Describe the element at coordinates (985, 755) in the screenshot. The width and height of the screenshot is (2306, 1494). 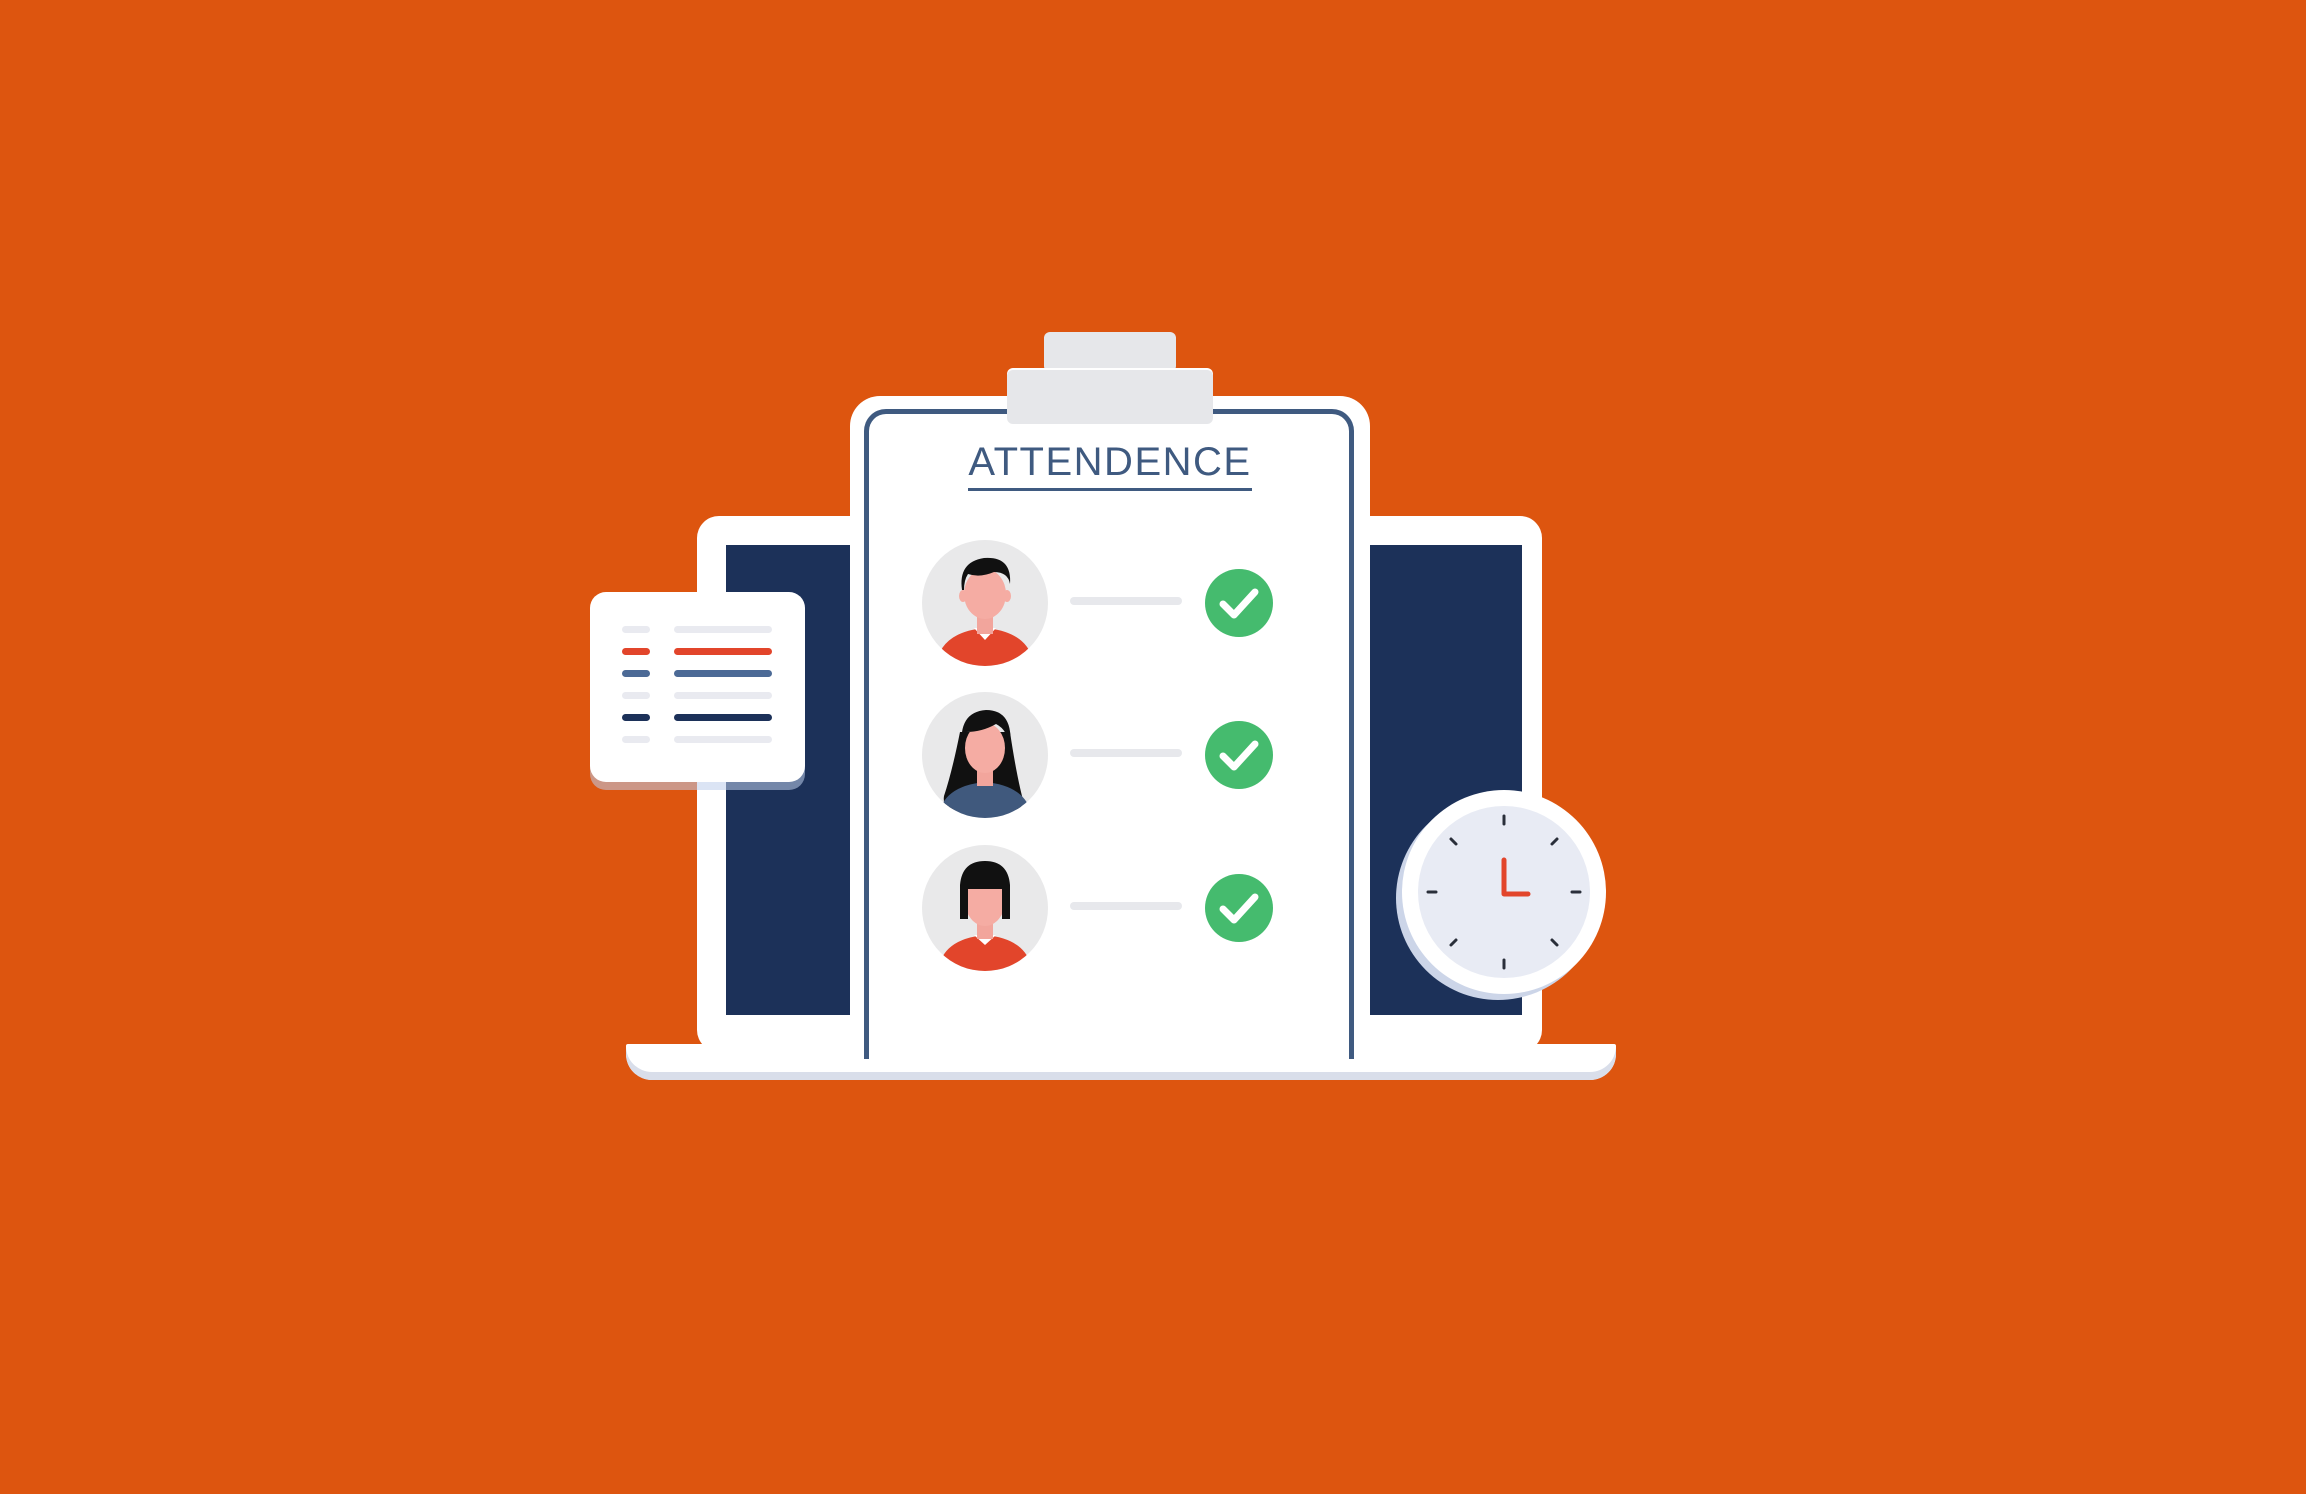
I see `woman-avatar-icon` at that location.